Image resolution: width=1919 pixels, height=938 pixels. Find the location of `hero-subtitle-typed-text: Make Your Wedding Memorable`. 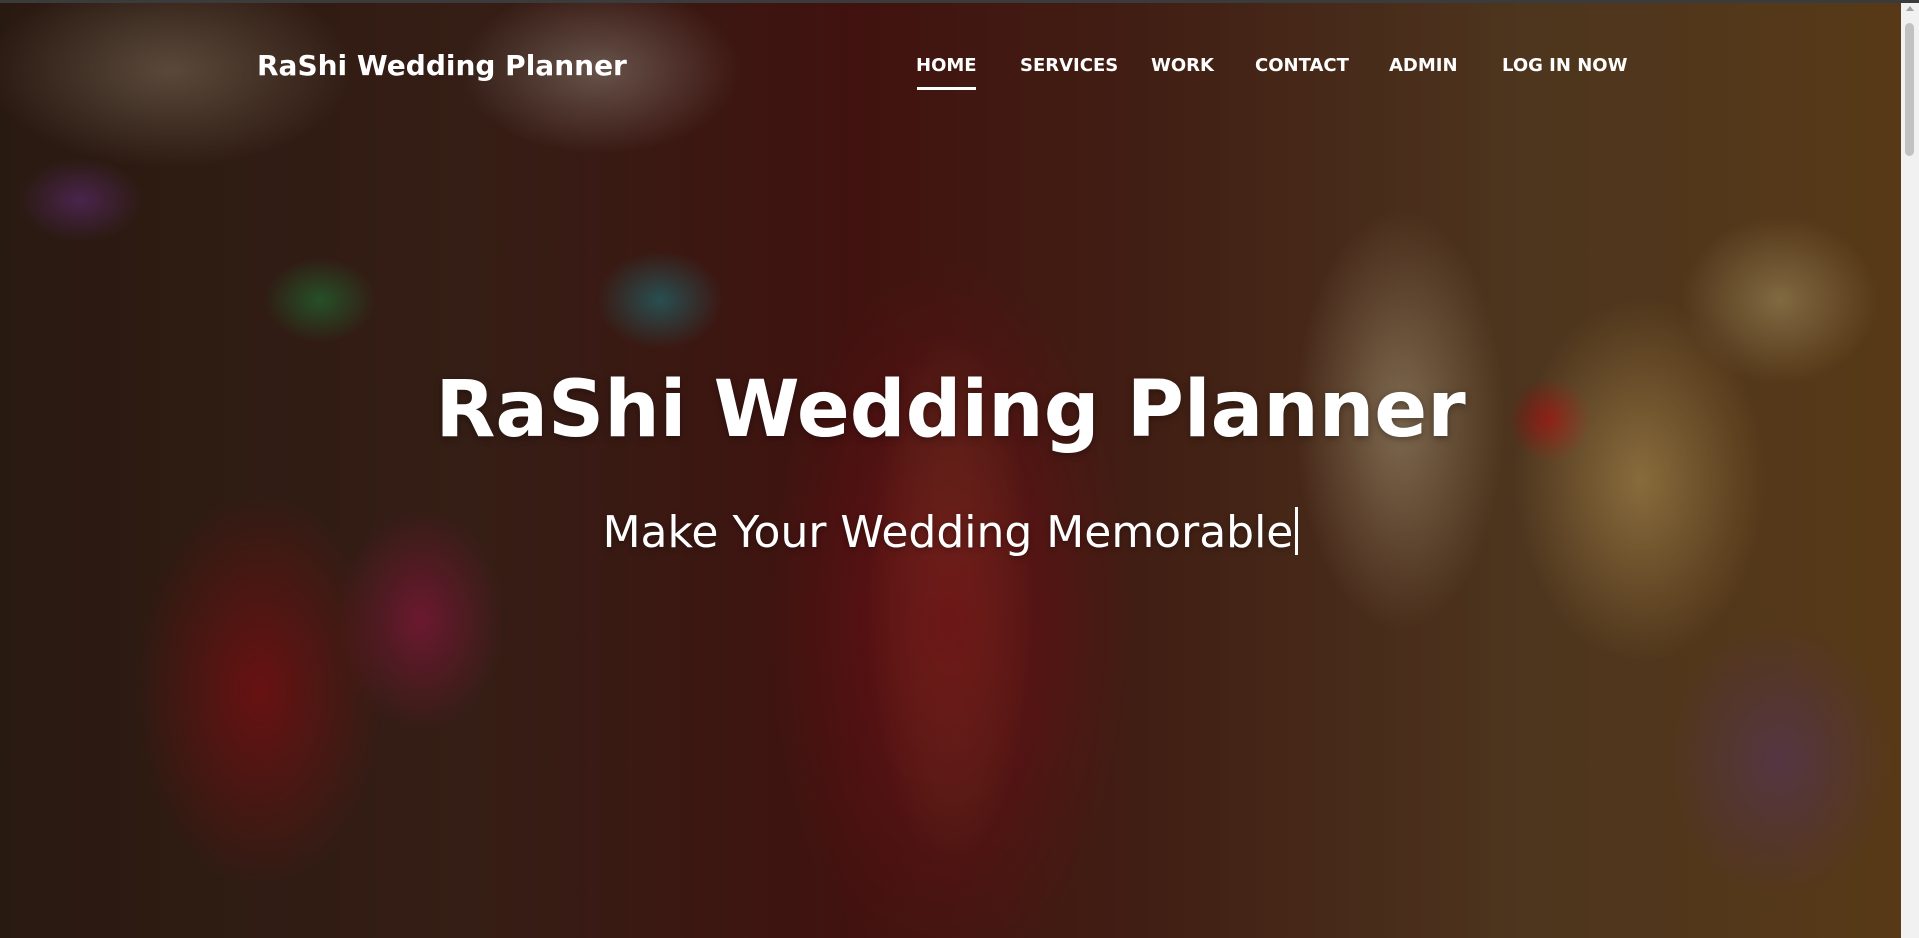

hero-subtitle-typed-text: Make Your Wedding Memorable is located at coordinates (948, 532).